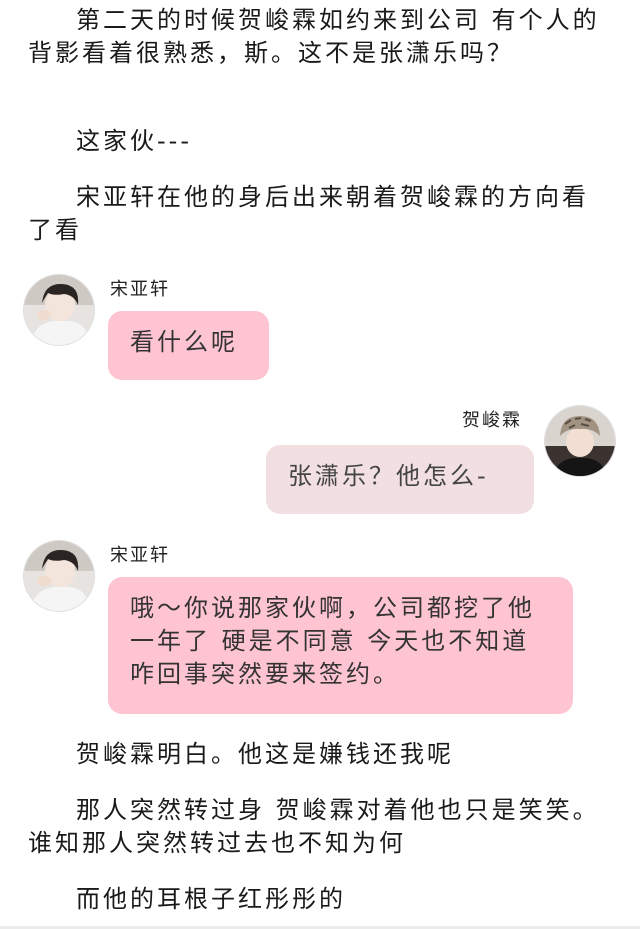 The width and height of the screenshot is (640, 929). What do you see at coordinates (314, 36) in the screenshot?
I see `story-paragraph: 第二天的时候贺峻霖如约来到公司 有个人的背影看着很熟悉，斯。这不是张潇乐吗？` at bounding box center [314, 36].